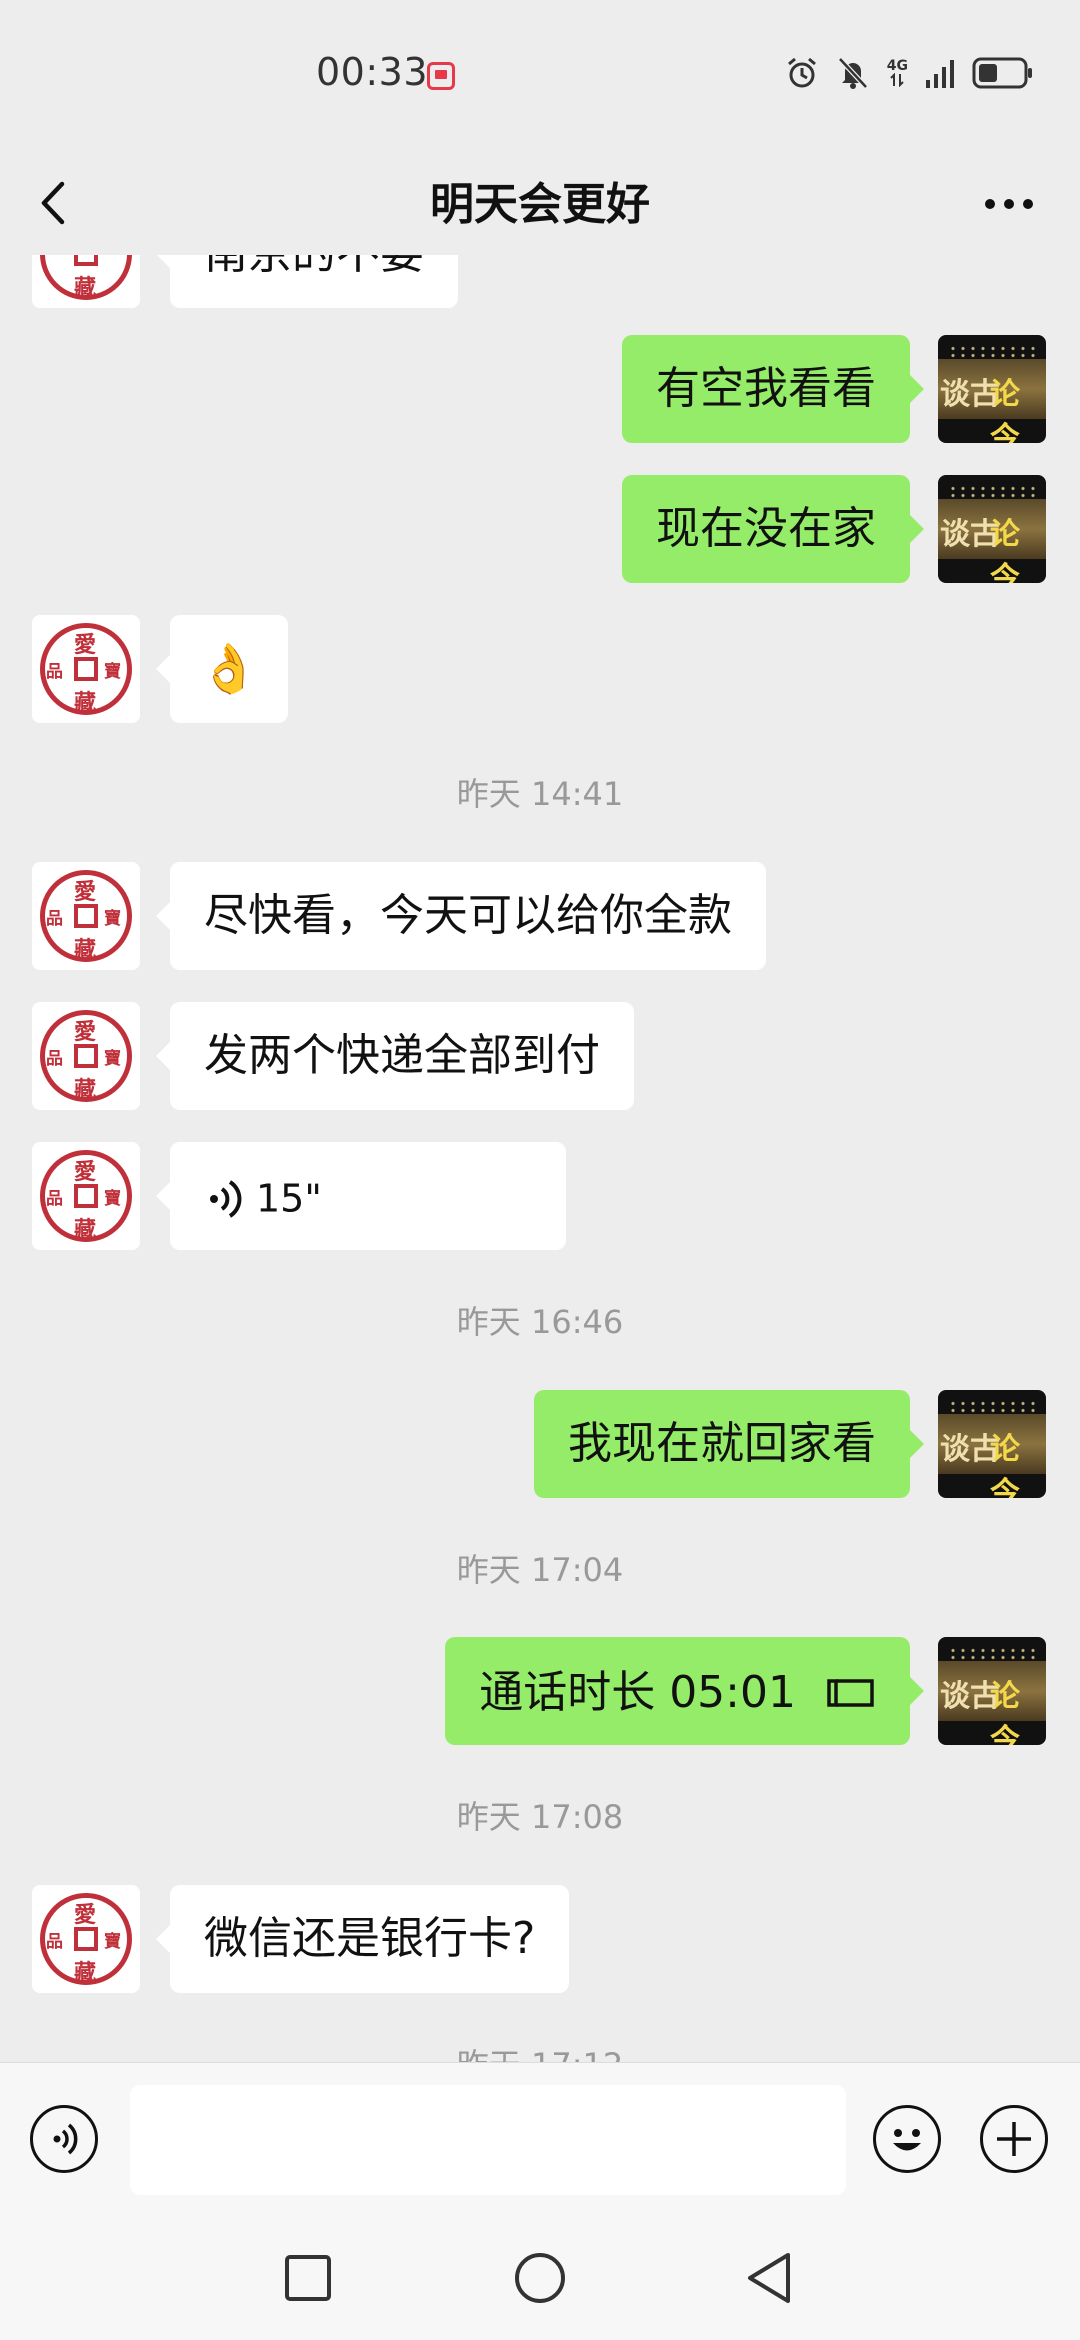  I want to click on status-bar: 00:33 4G, so click(540, 75).